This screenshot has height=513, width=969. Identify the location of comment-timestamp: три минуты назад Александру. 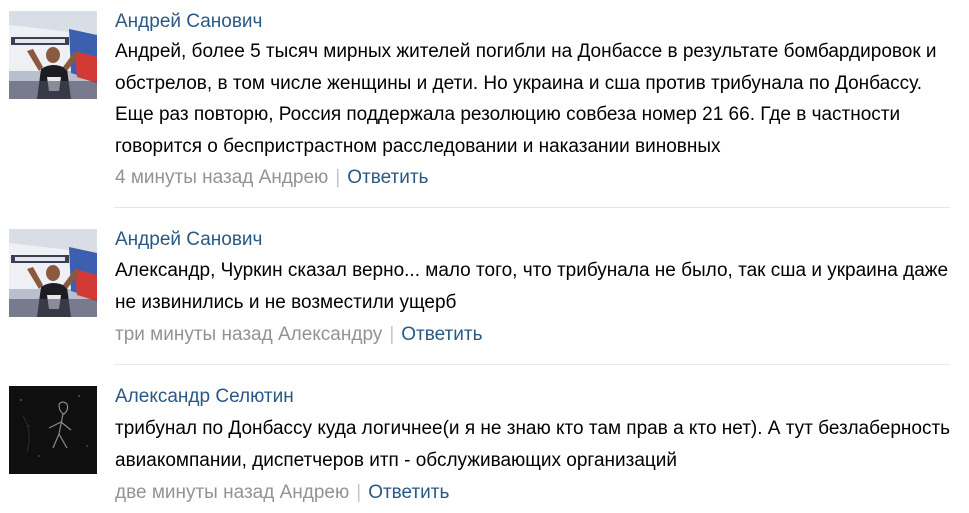
(248, 334).